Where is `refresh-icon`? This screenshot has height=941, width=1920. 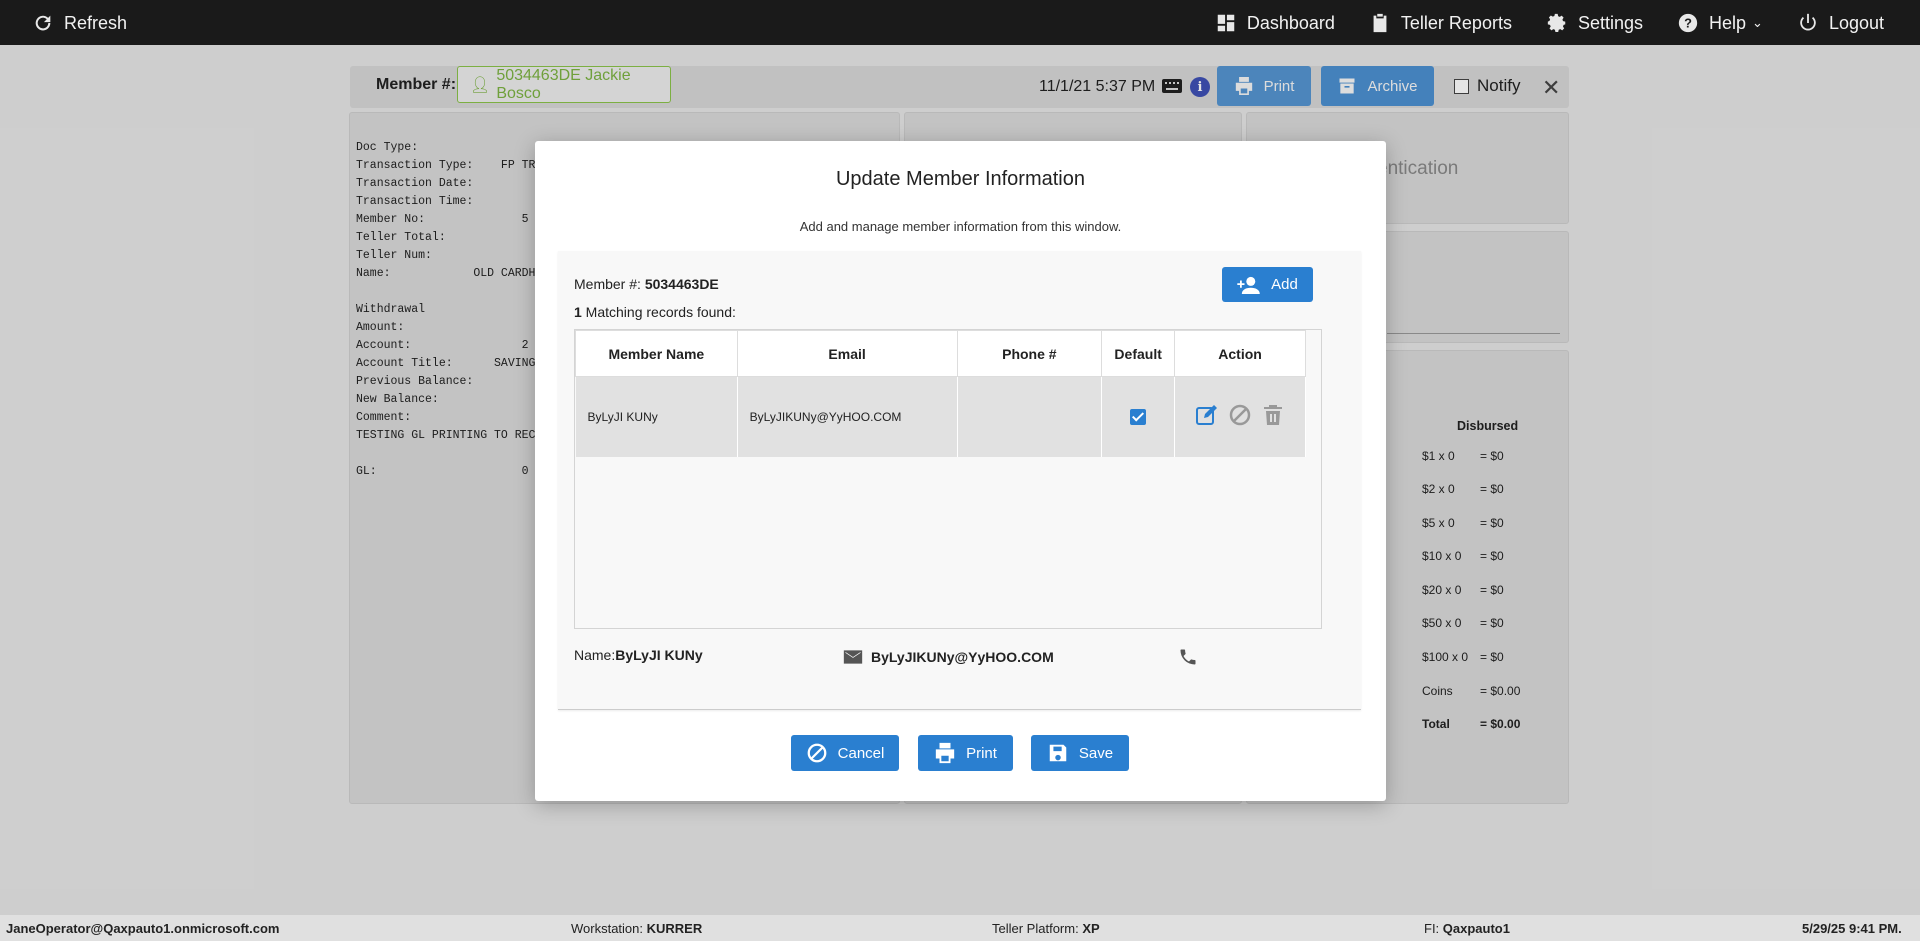 refresh-icon is located at coordinates (43, 23).